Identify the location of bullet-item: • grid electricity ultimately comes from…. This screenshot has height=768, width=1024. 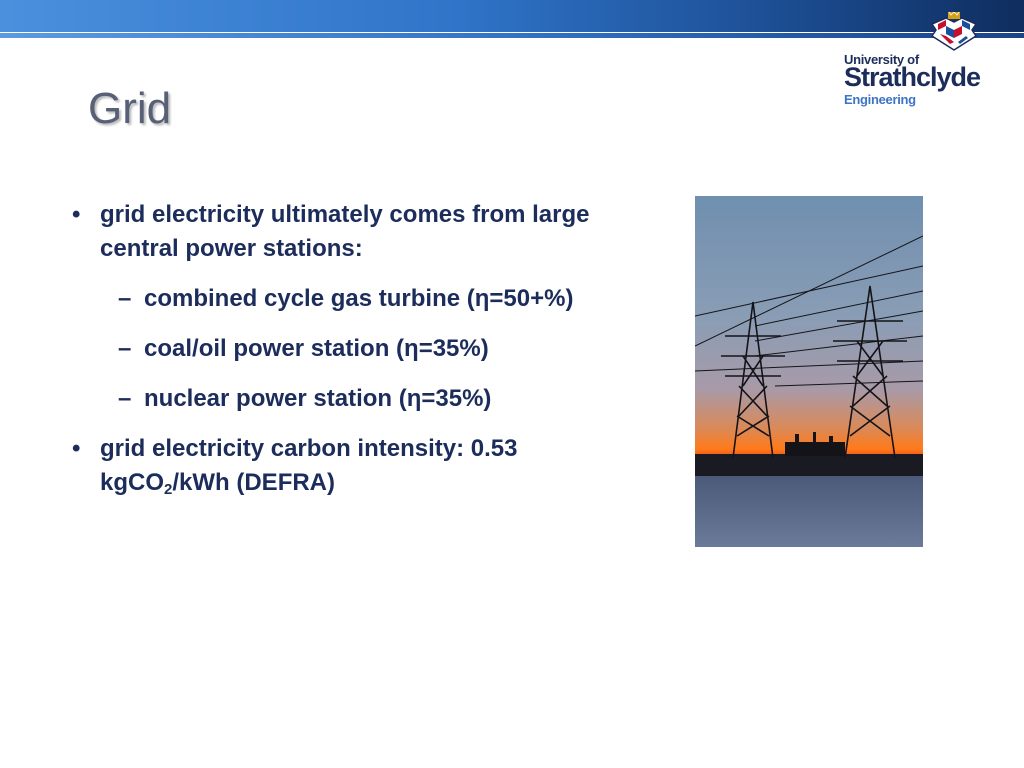
(352, 232).